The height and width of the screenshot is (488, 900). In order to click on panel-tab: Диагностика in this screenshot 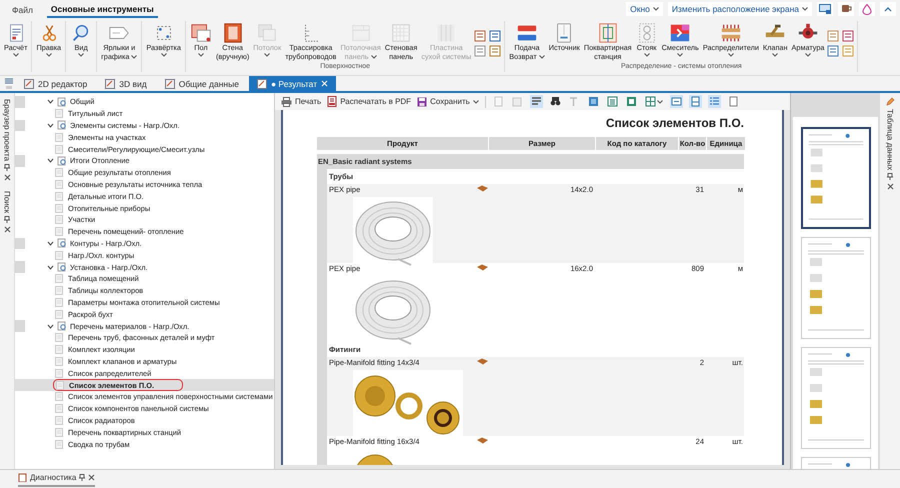, I will do `click(57, 478)`.